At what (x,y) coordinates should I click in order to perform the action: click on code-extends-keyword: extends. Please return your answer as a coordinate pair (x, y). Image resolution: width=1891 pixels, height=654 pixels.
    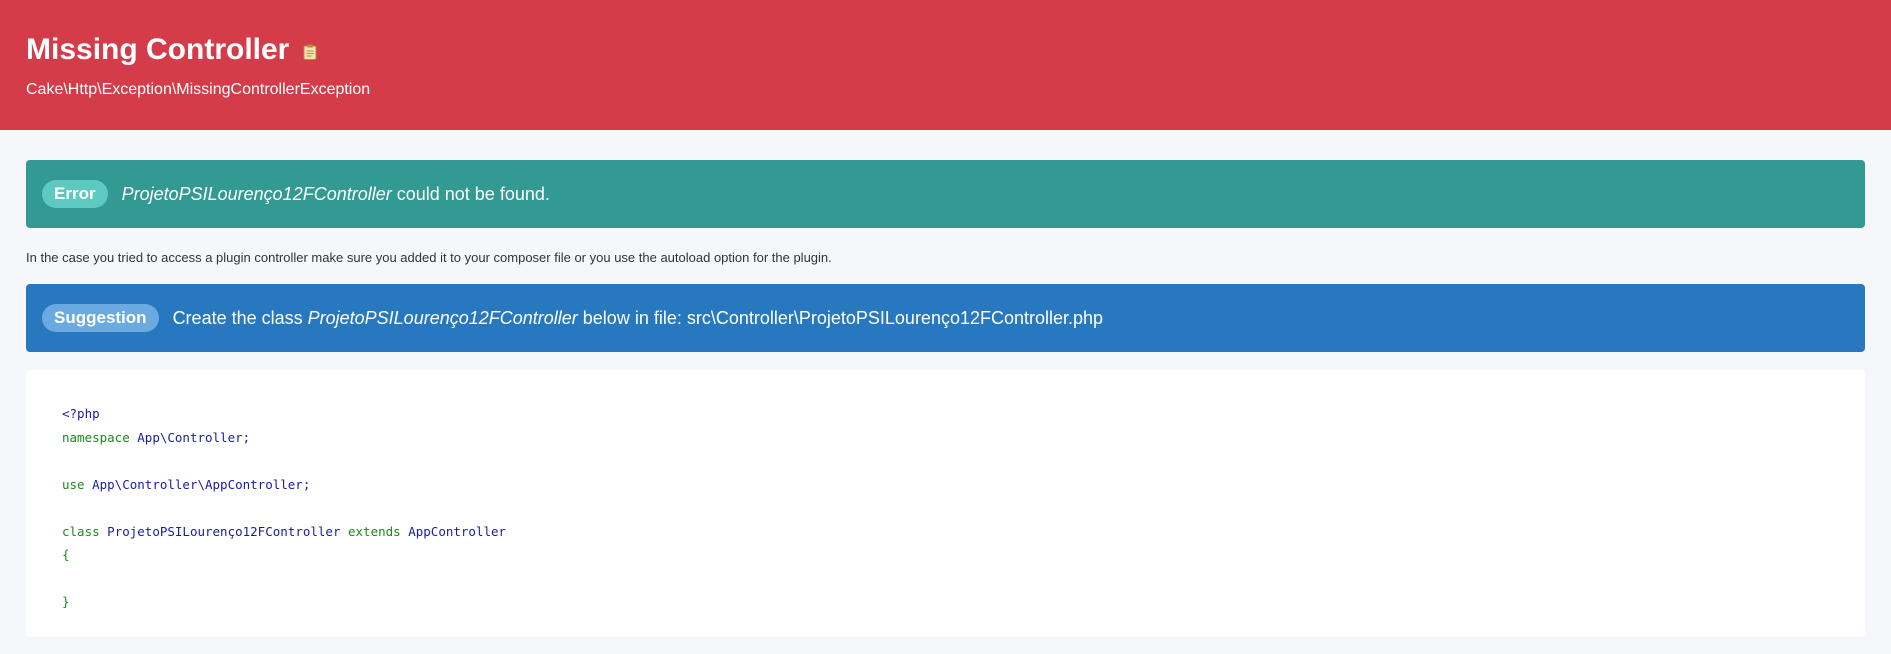
    Looking at the image, I should click on (374, 531).